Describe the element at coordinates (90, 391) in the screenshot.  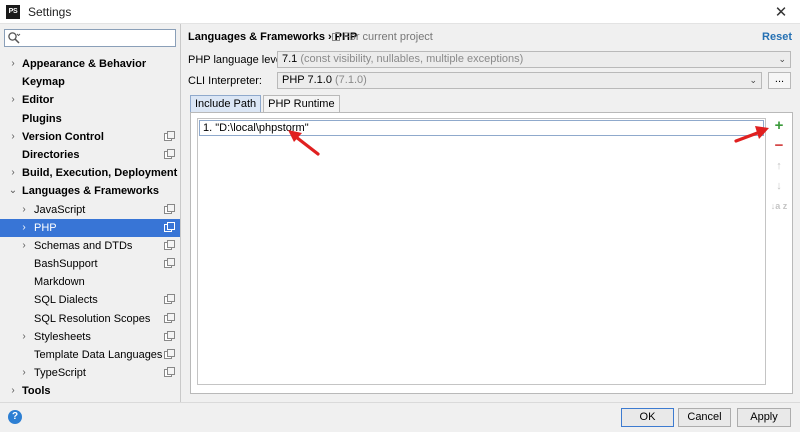
I see `sidebar-item-tools: › Tools` at that location.